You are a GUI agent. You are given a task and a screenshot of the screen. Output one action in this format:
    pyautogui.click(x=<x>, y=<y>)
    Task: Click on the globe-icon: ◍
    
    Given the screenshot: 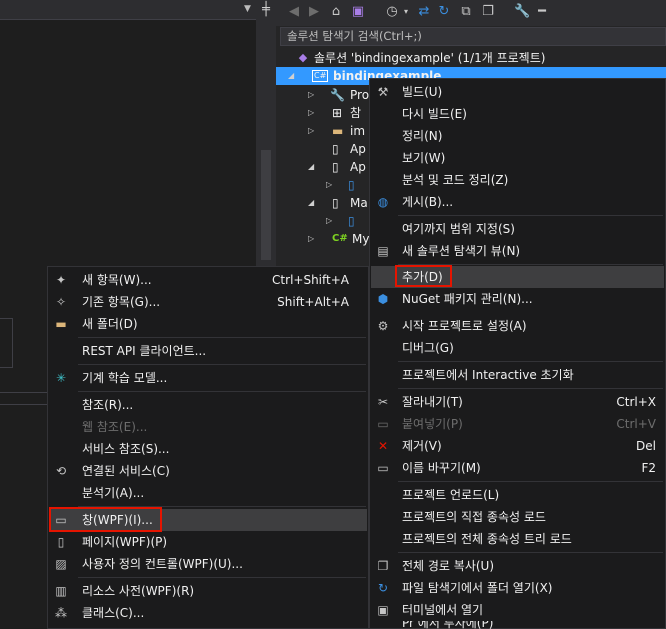 What is the action you would take?
    pyautogui.click(x=383, y=202)
    